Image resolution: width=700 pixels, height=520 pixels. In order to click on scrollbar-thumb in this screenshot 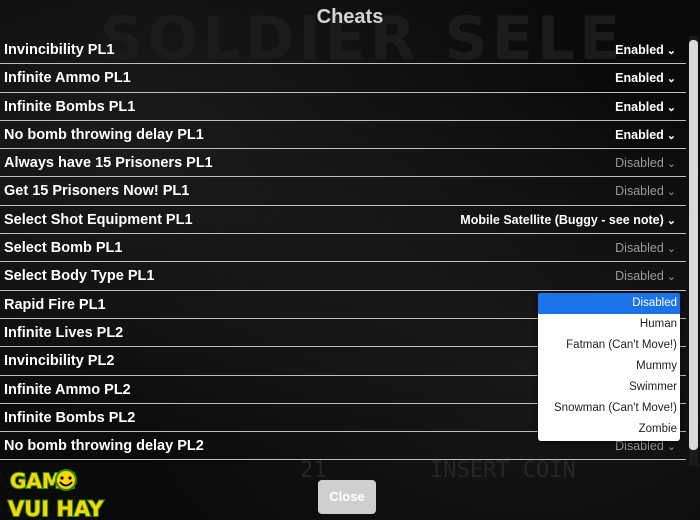, I will do `click(693, 245)`.